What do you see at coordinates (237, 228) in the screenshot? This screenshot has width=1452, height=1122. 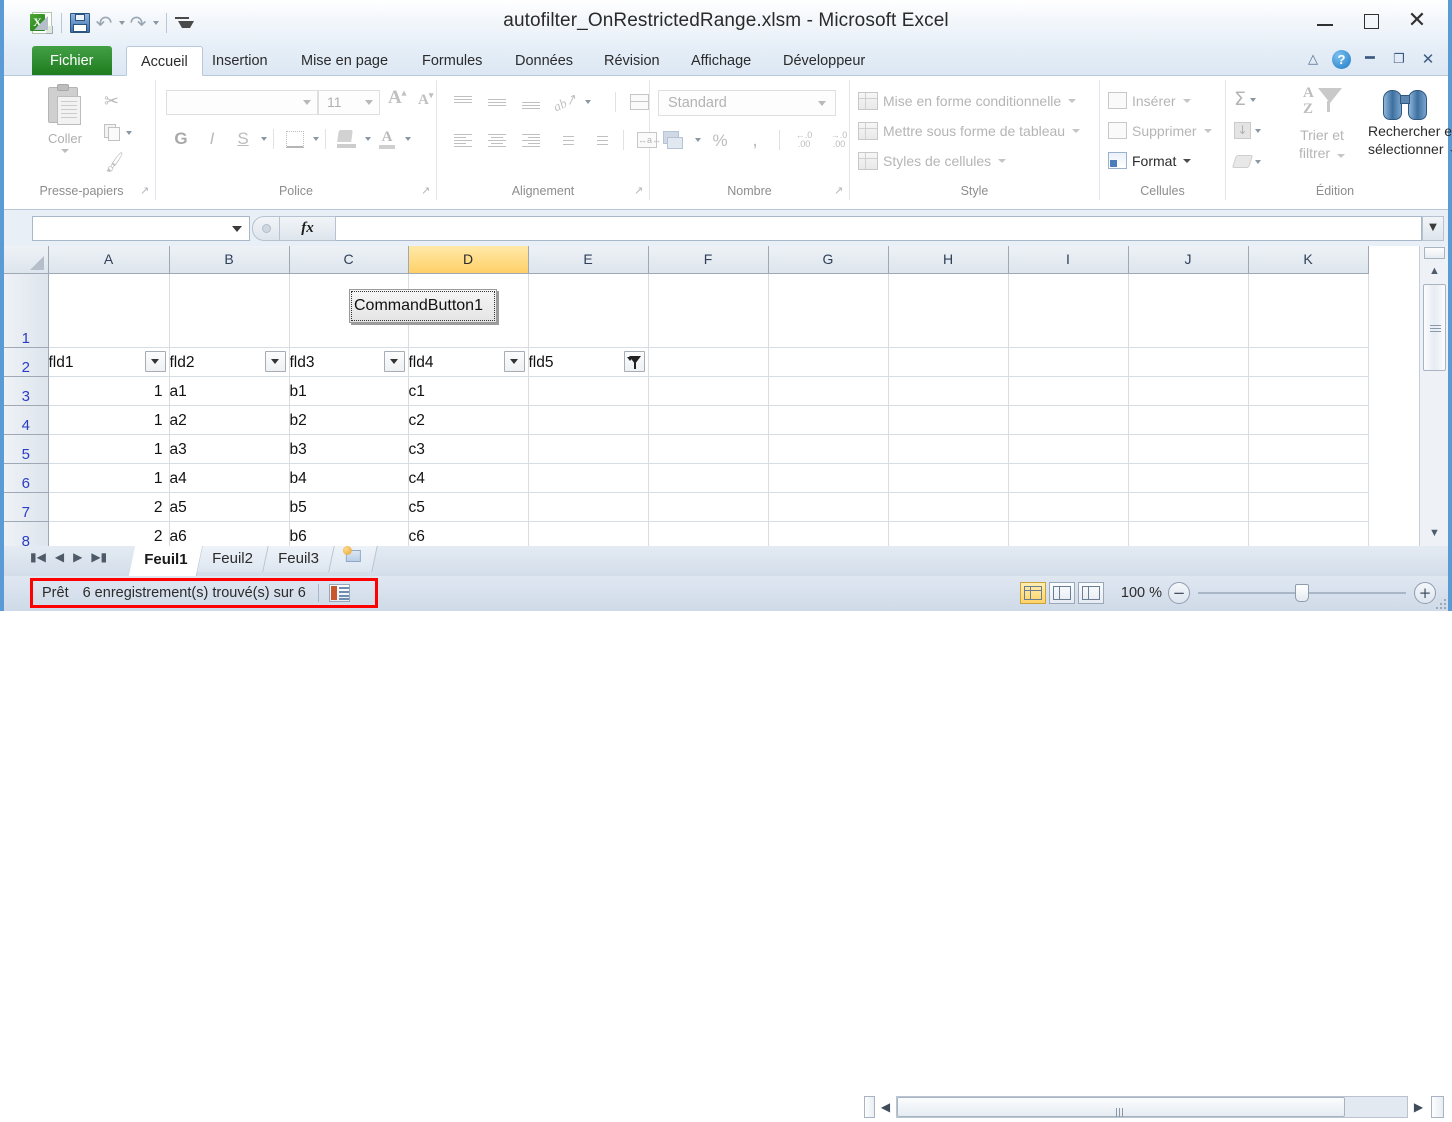 I see `name-box-dropdown-icon` at bounding box center [237, 228].